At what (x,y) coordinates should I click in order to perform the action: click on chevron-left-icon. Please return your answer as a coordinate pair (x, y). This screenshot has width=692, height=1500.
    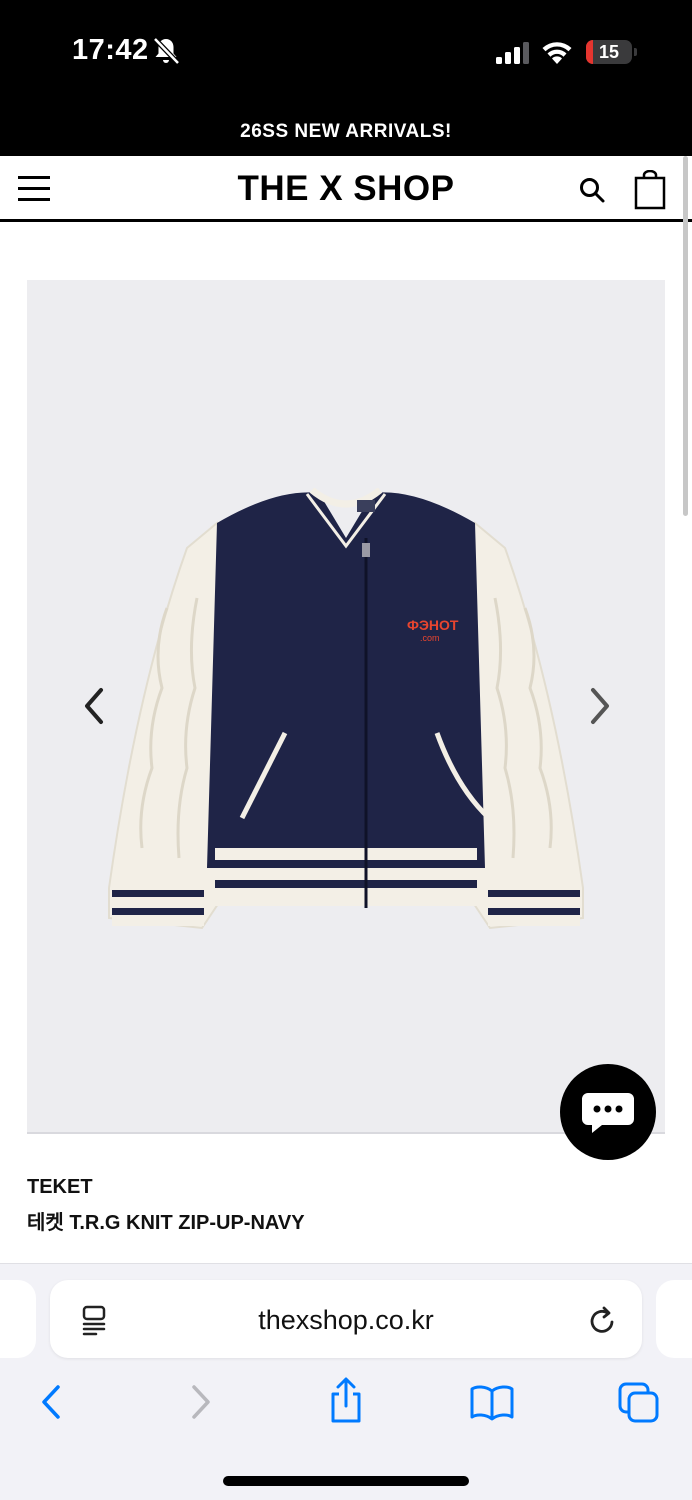
    Looking at the image, I should click on (95, 706).